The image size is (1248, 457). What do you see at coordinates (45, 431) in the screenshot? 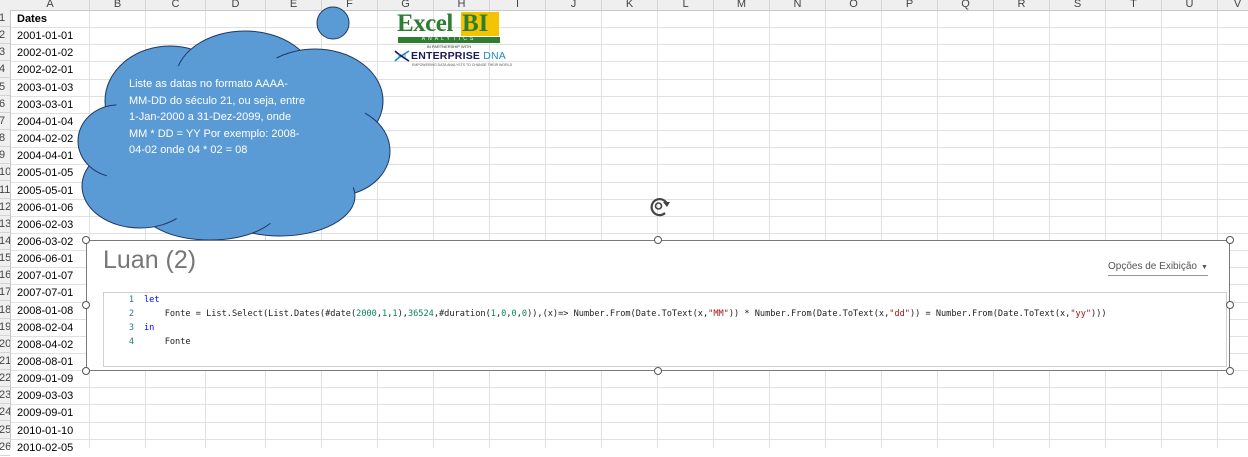
I see `date-cell: 2010-01-10` at bounding box center [45, 431].